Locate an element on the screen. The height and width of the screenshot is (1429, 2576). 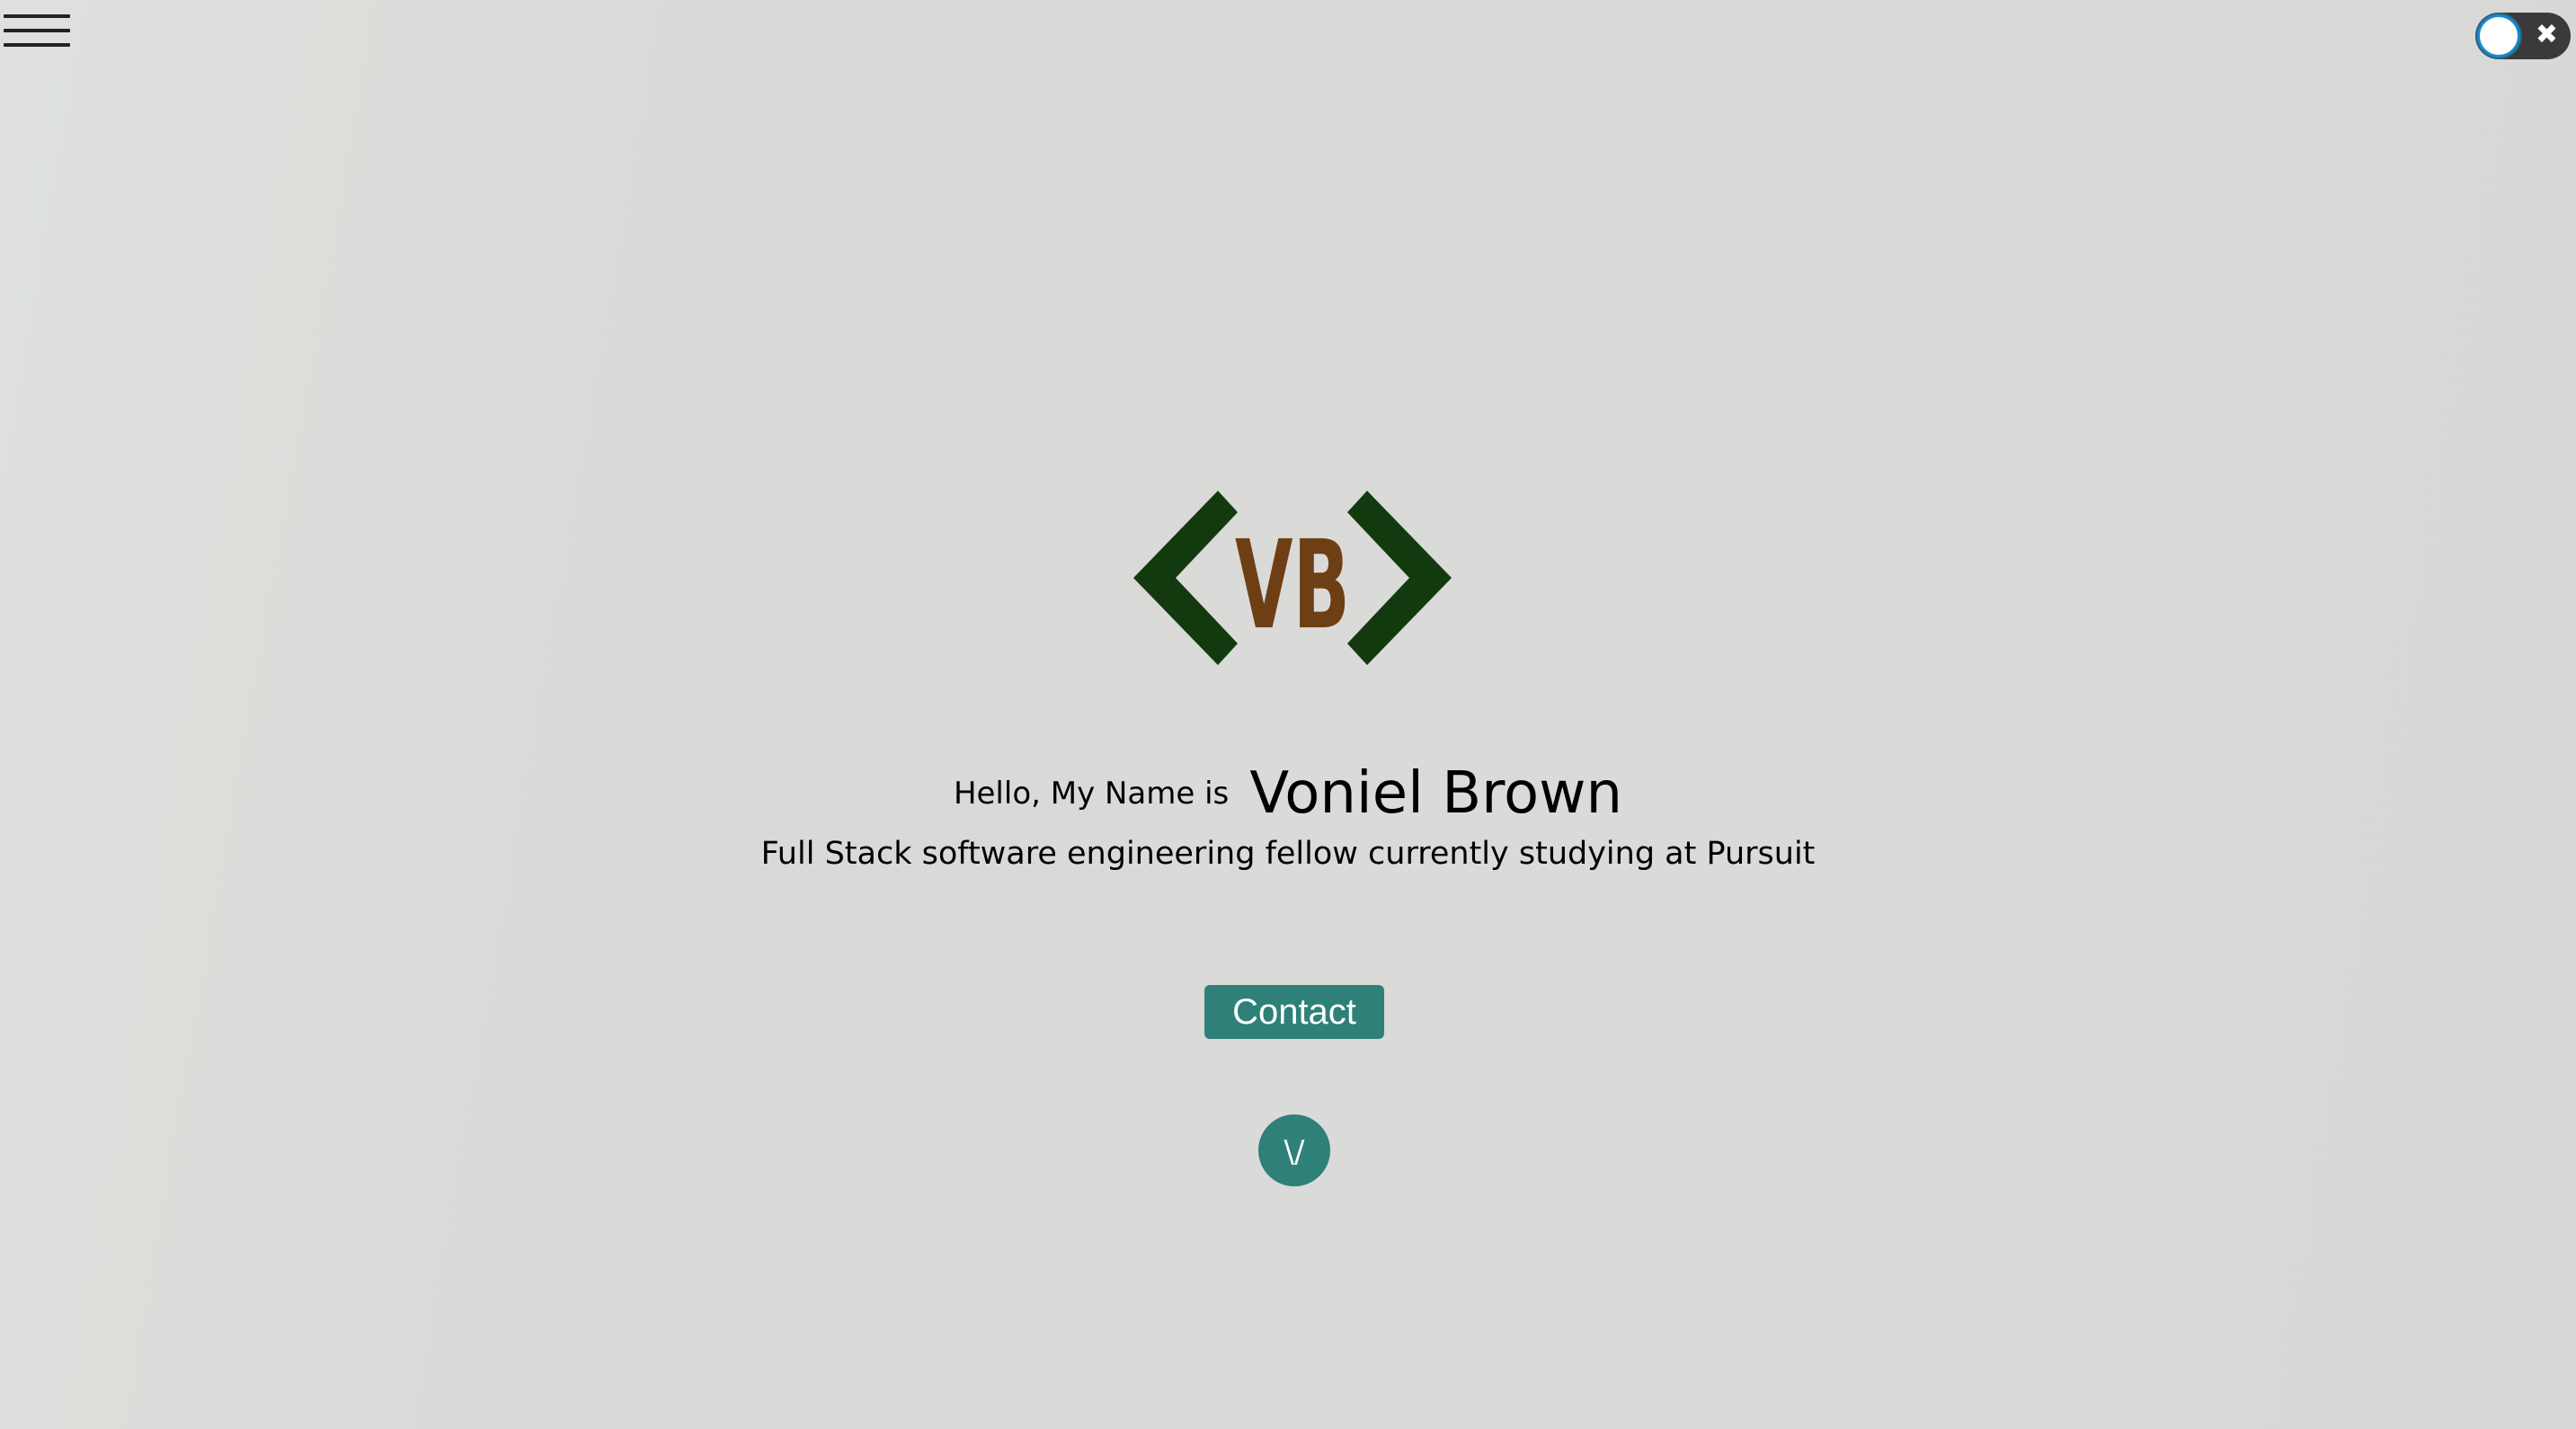
left-chevron-icon is located at coordinates (1185, 578).